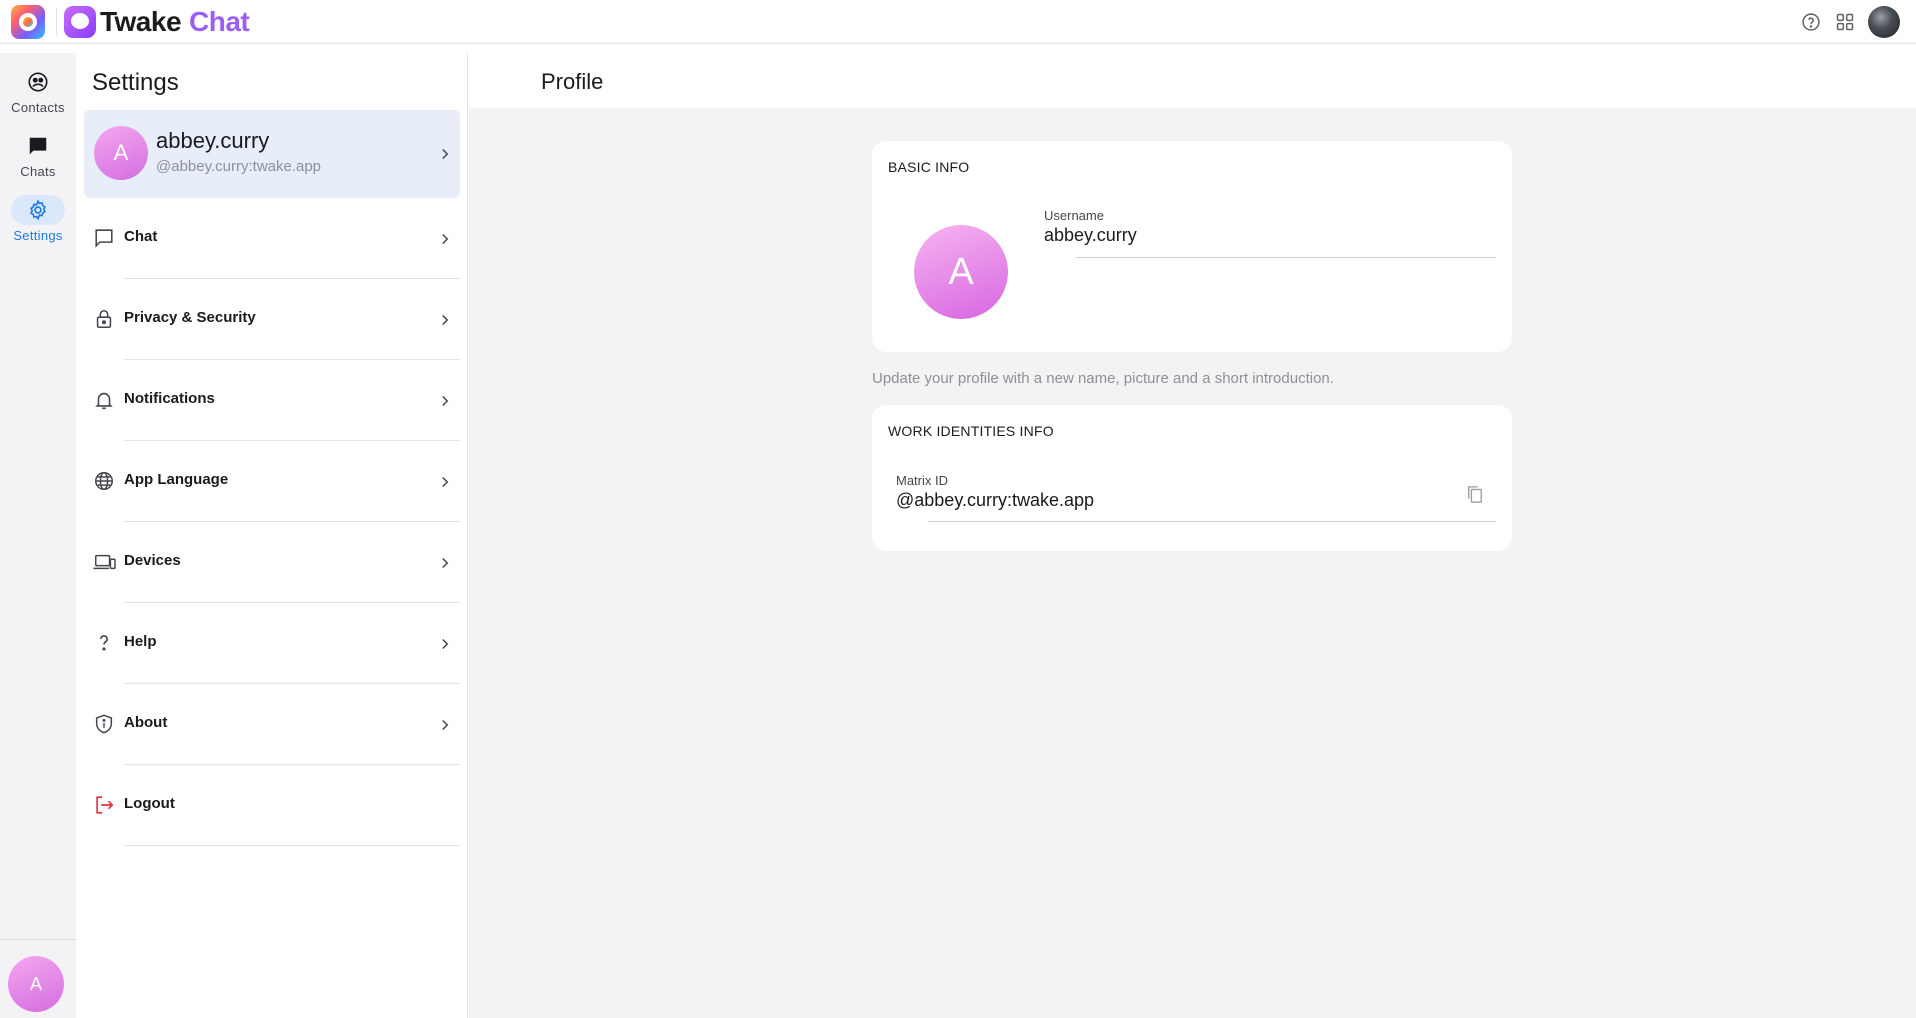 This screenshot has height=1018, width=1916. Describe the element at coordinates (1192, 246) in the screenshot. I see `basic-info-card: BASIC INFO A Username abbey.curry` at that location.